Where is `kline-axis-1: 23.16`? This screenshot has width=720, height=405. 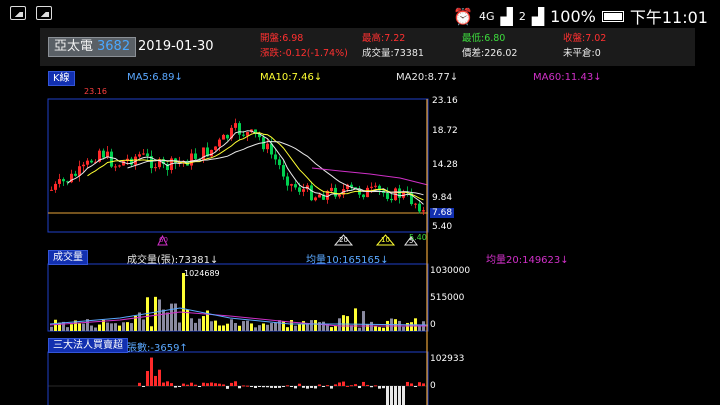
kline-axis-1: 23.16 is located at coordinates (445, 101).